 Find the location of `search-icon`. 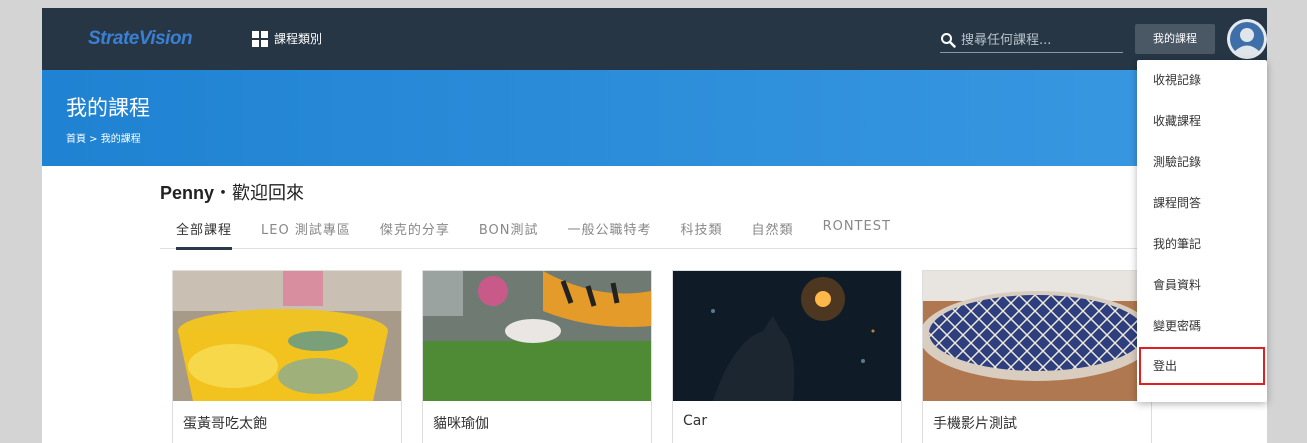

search-icon is located at coordinates (948, 40).